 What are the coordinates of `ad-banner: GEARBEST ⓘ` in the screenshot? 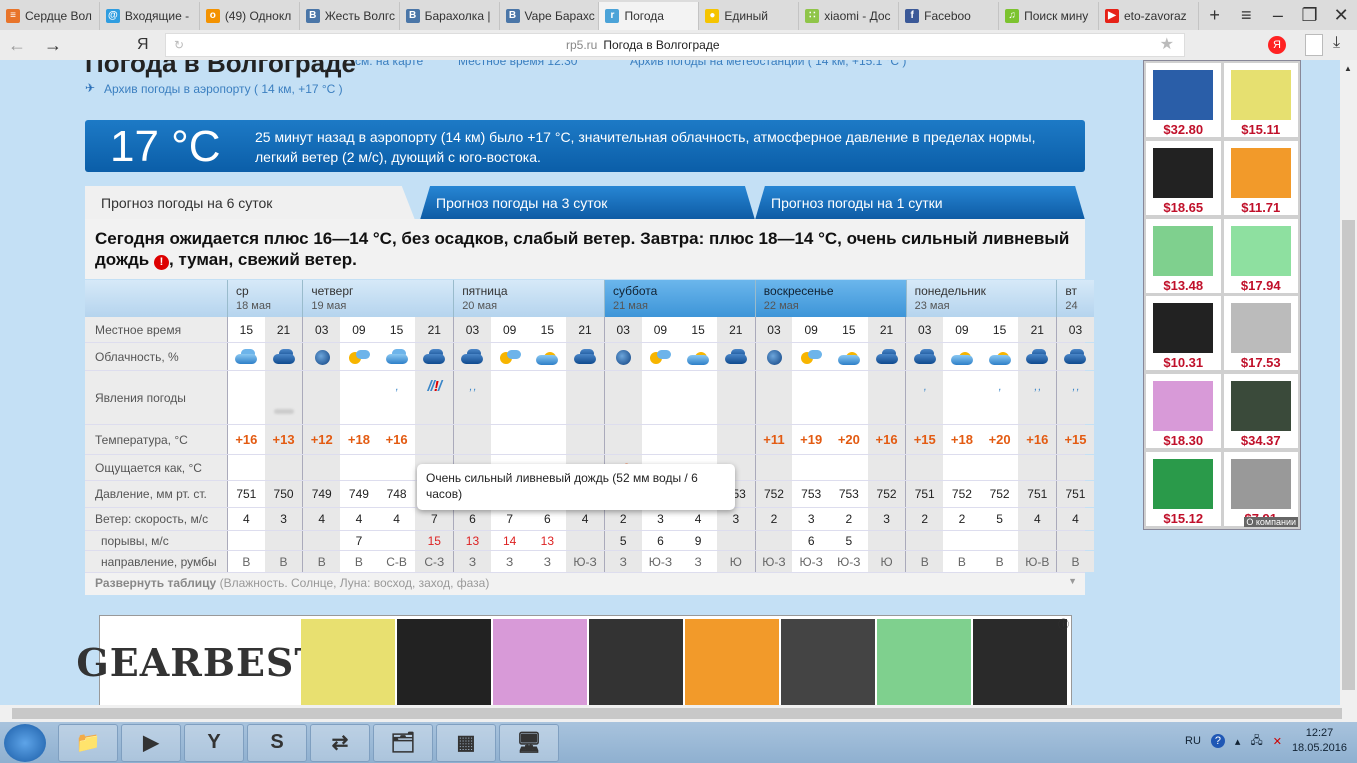 It's located at (574, 660).